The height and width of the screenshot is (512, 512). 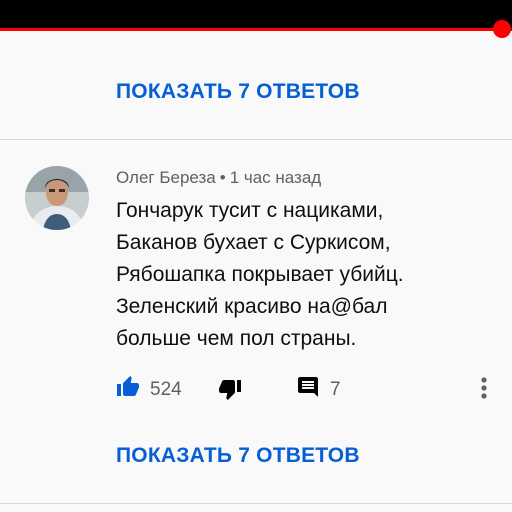 What do you see at coordinates (484, 388) in the screenshot?
I see `more-vert-icon` at bounding box center [484, 388].